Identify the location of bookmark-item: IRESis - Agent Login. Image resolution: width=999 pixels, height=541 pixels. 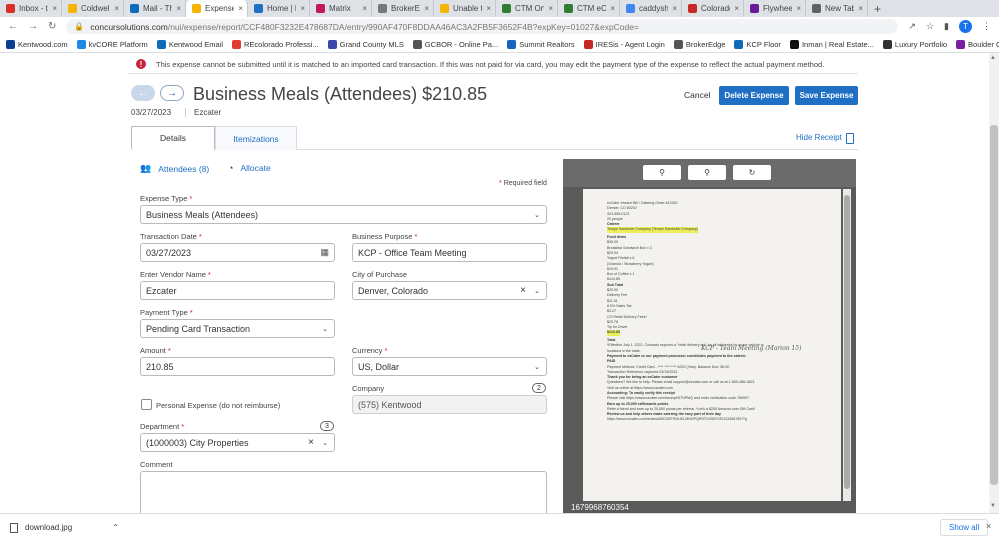
(624, 44).